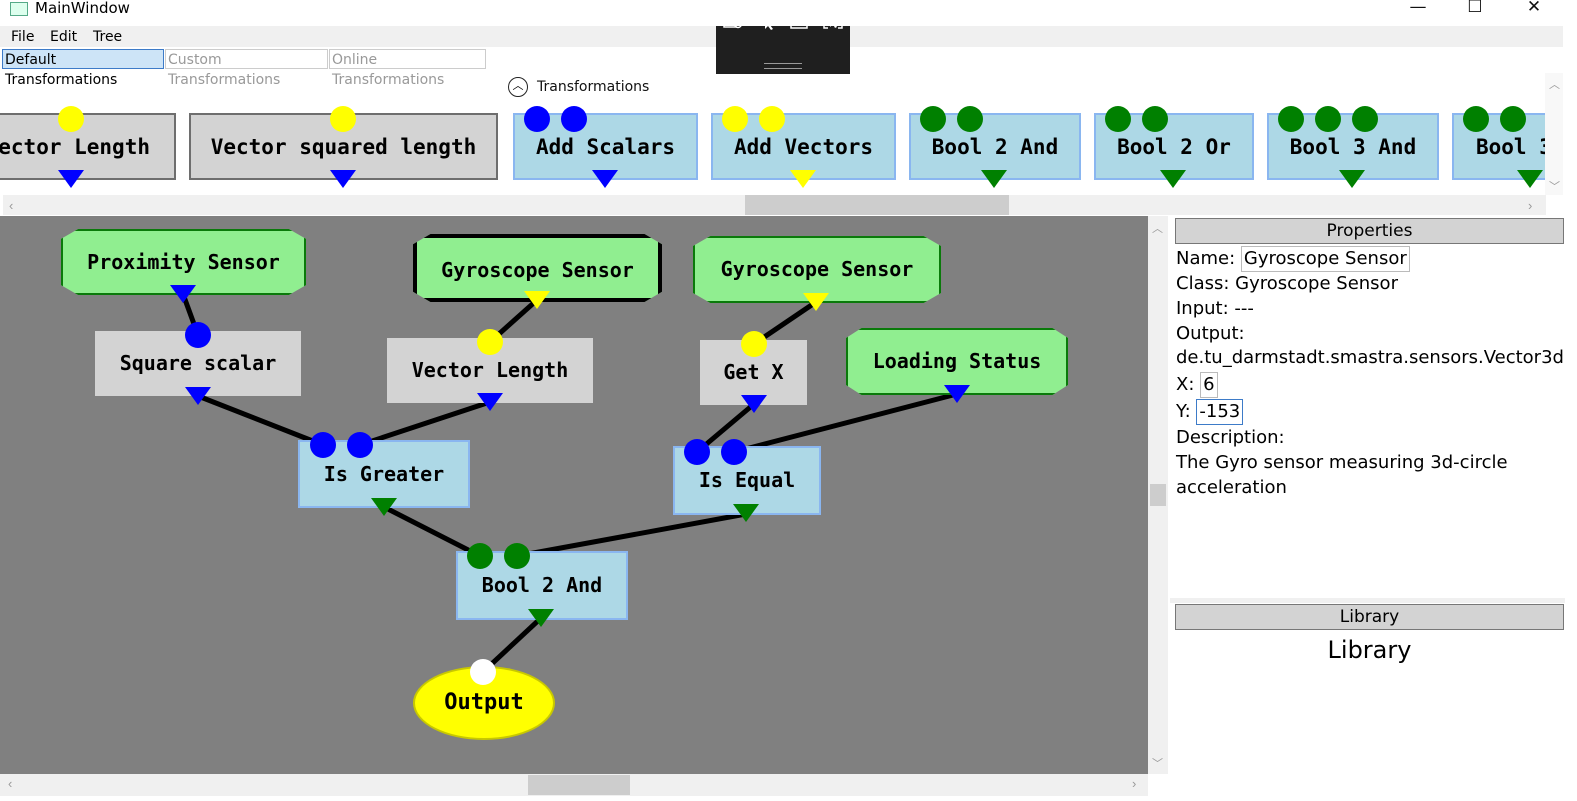 The height and width of the screenshot is (801, 1577). I want to click on edge-gt-and, so click(432, 531).